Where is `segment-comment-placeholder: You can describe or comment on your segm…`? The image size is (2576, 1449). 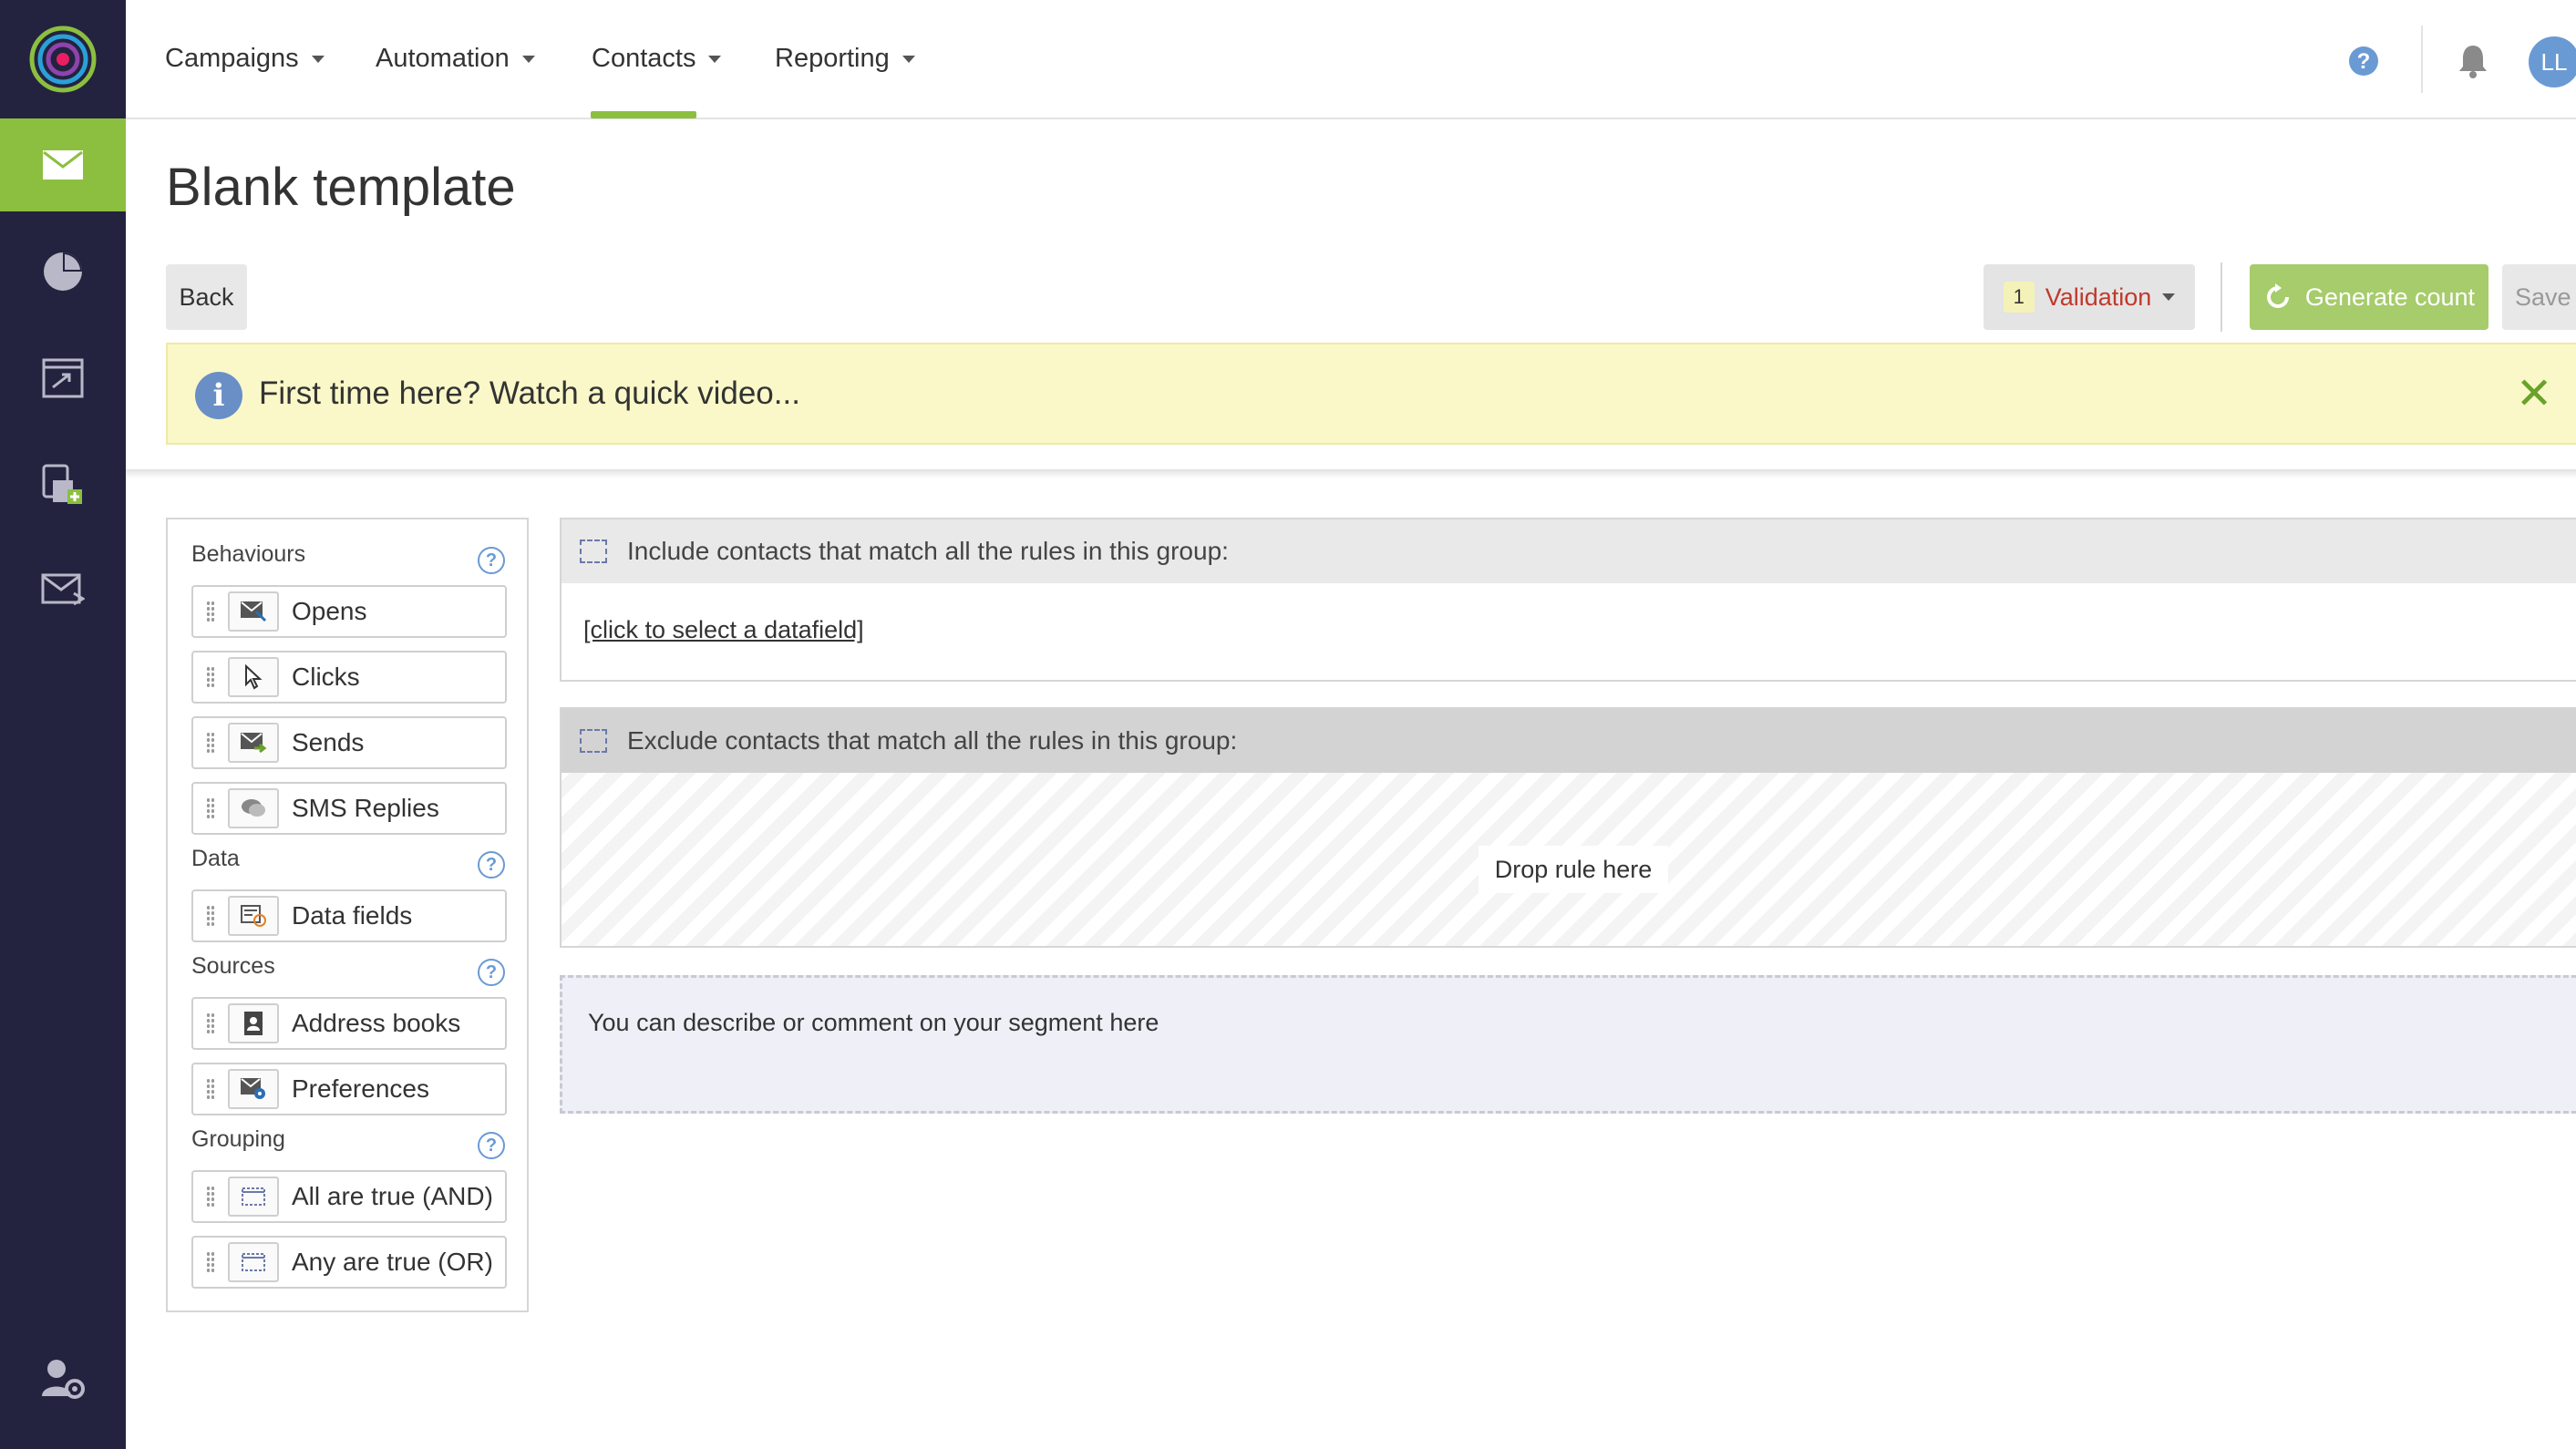
segment-comment-placeholder: You can describe or comment on your segm… is located at coordinates (873, 1022).